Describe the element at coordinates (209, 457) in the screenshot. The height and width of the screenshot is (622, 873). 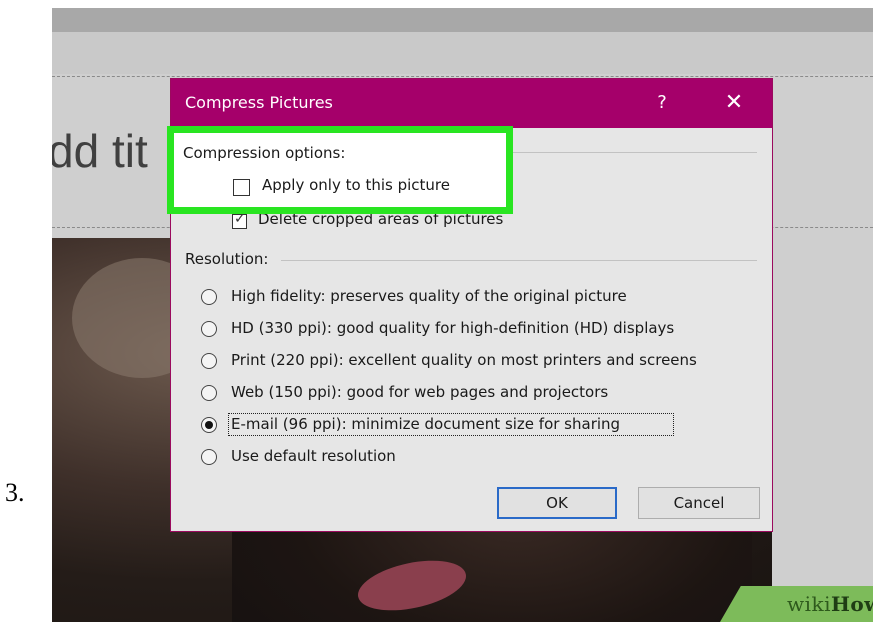
I see `radio-default` at that location.